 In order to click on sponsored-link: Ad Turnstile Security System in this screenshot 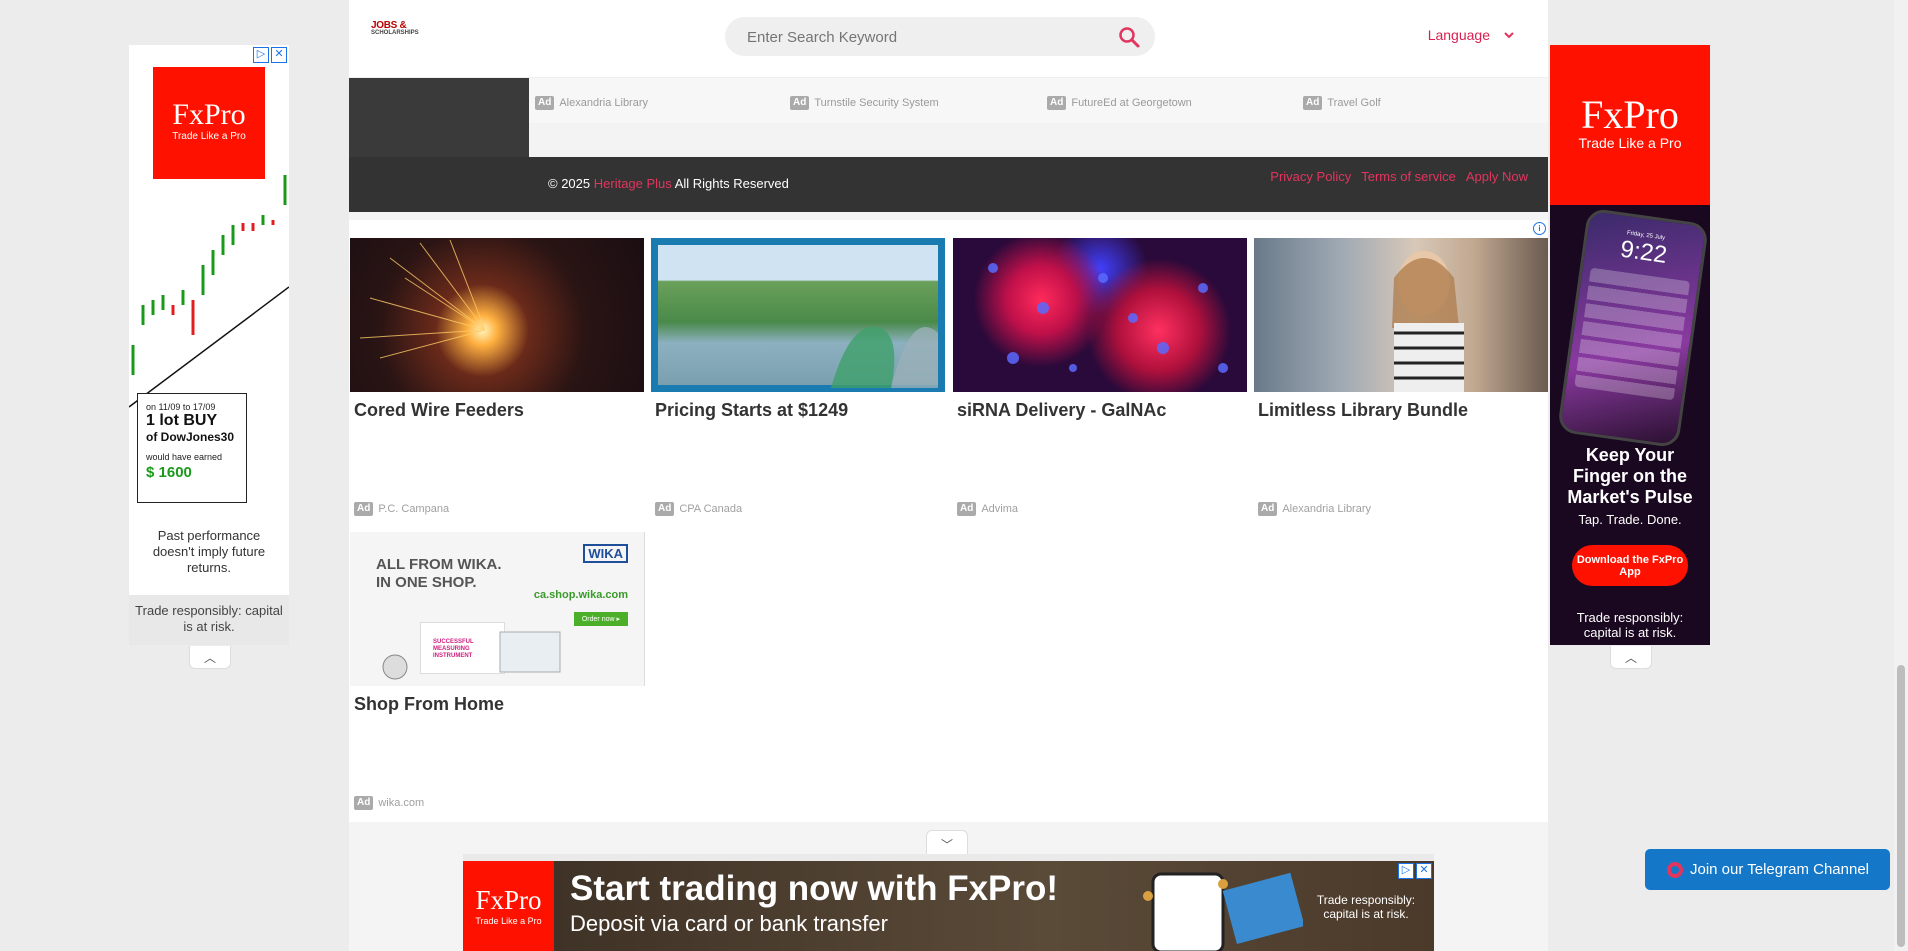, I will do `click(864, 103)`.